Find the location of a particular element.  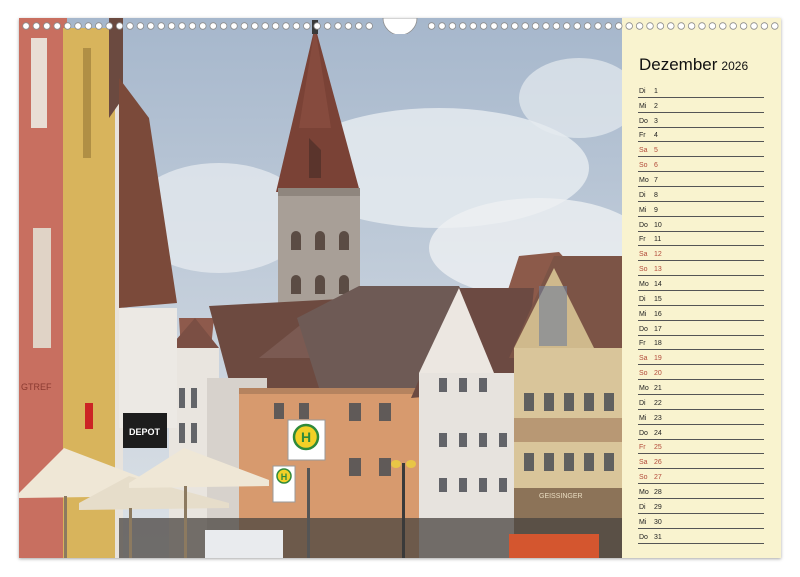

day-row: Do 10 is located at coordinates (701, 224).